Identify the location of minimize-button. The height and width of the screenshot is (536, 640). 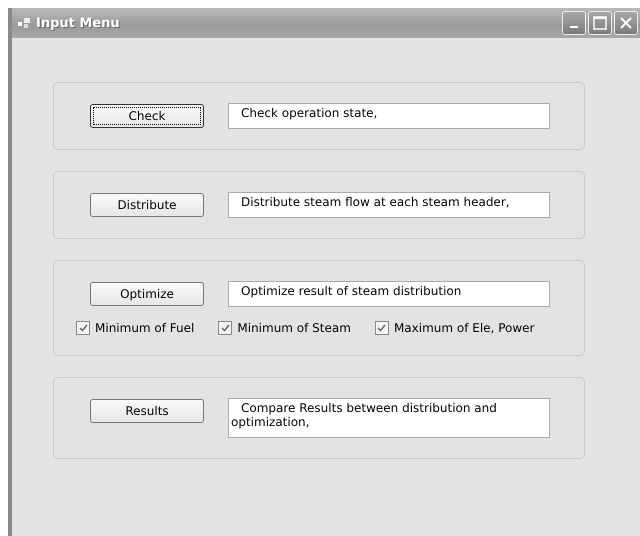
(574, 23).